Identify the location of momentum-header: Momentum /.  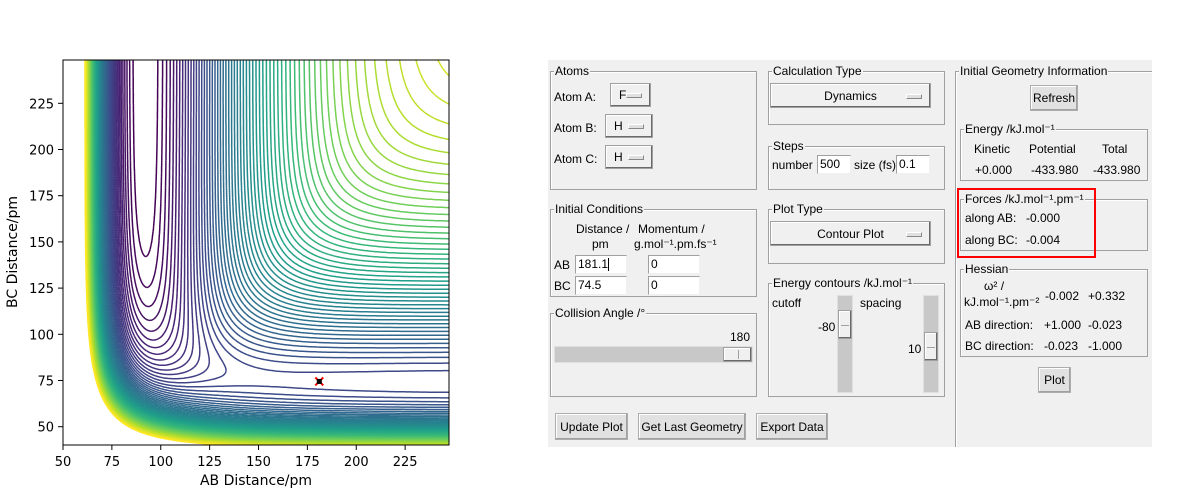
(671, 229).